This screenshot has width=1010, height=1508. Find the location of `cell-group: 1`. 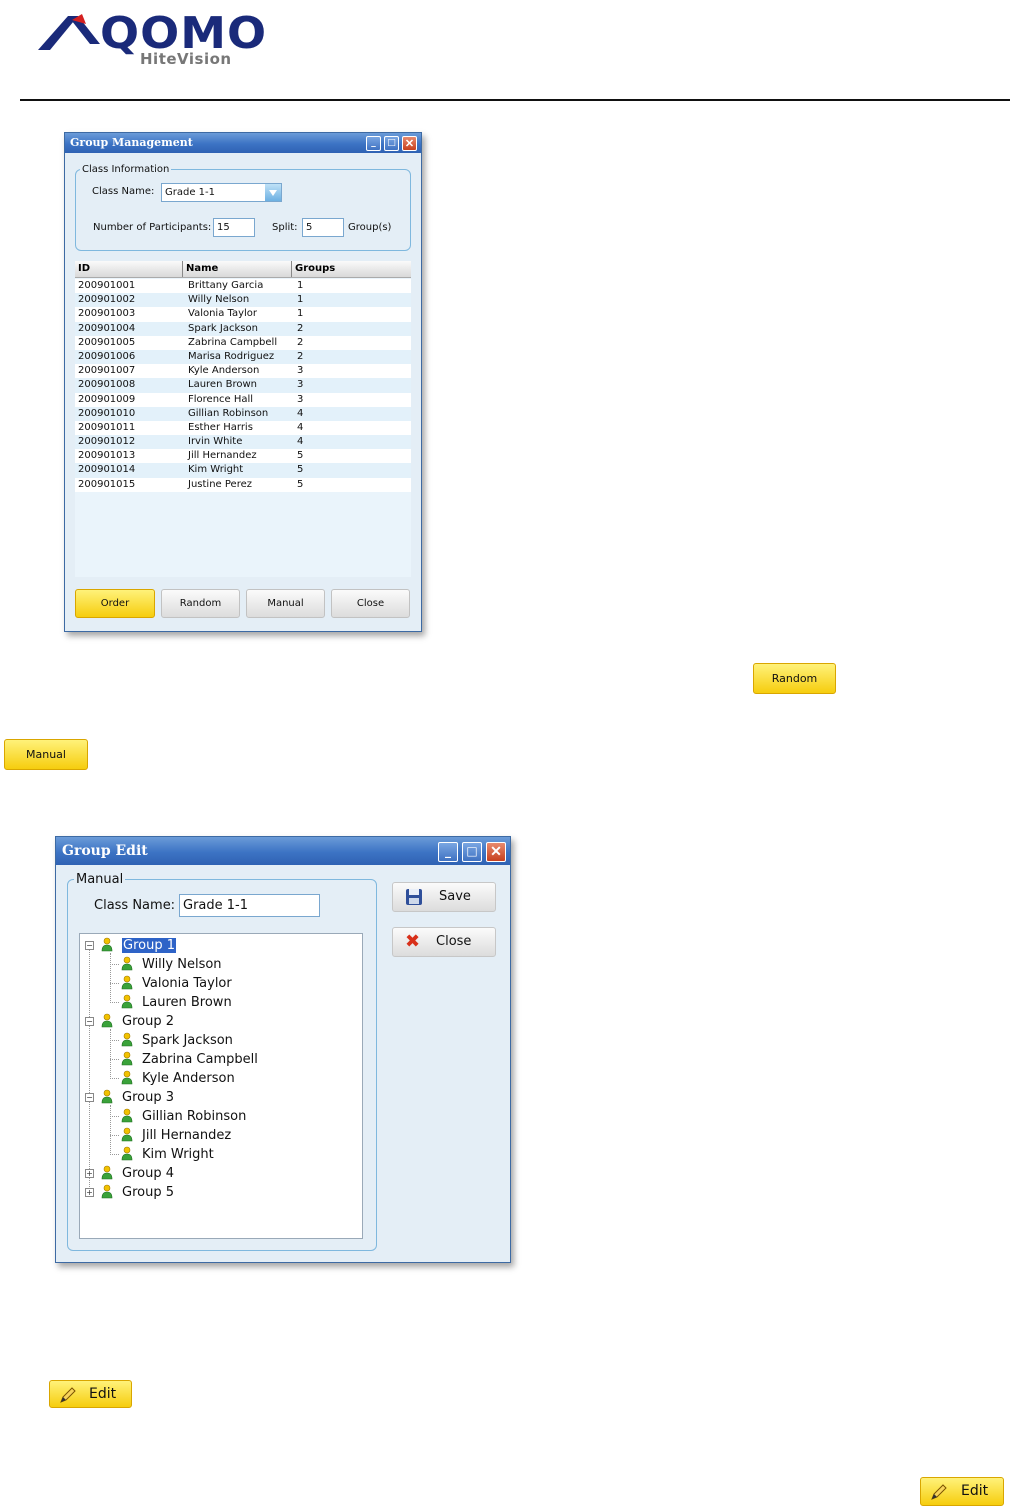

cell-group: 1 is located at coordinates (300, 300).